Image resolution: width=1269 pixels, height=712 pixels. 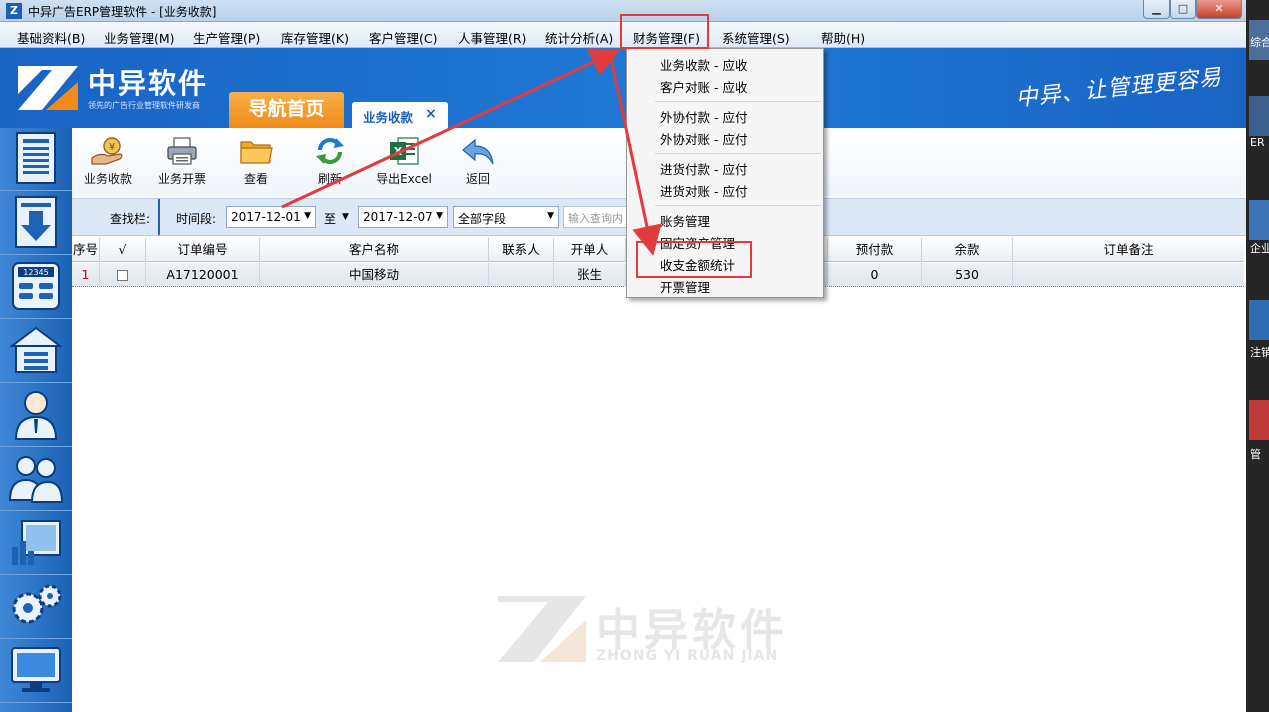 What do you see at coordinates (159, 217) in the screenshot?
I see `search-divider` at bounding box center [159, 217].